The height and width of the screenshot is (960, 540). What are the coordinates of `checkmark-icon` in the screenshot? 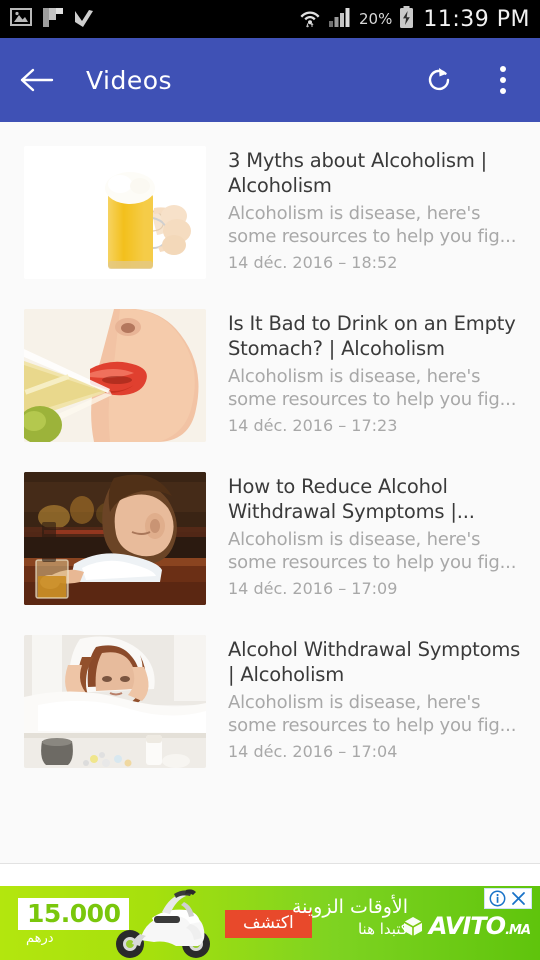 It's located at (84, 19).